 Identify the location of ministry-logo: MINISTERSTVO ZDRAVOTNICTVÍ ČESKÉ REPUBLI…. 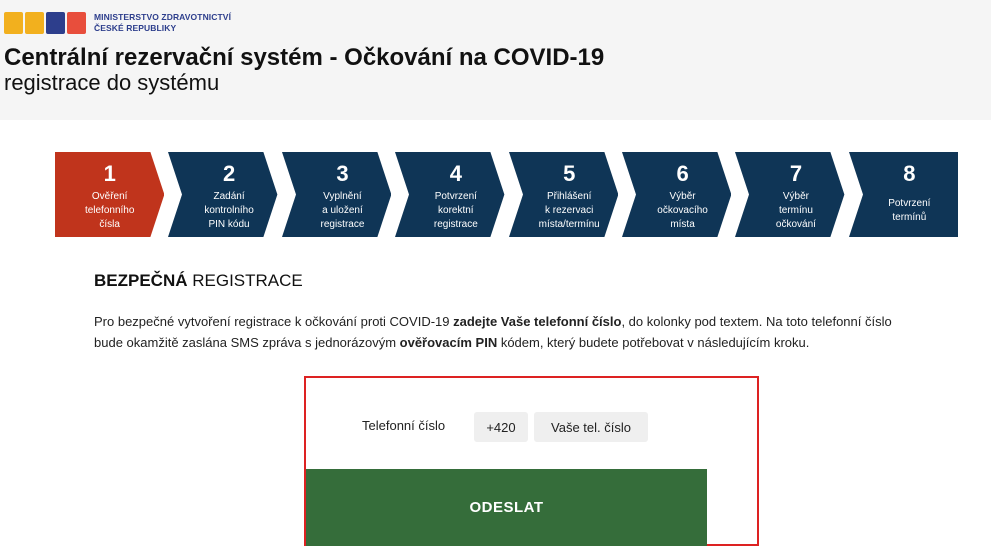
(117, 23).